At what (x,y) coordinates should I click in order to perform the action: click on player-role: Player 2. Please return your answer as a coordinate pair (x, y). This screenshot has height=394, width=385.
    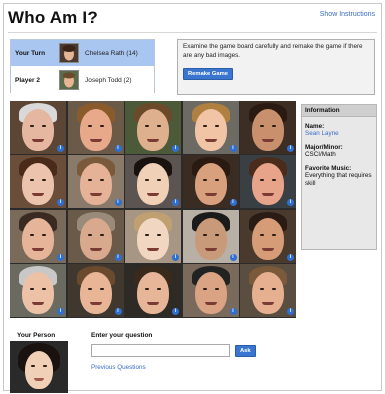
    Looking at the image, I should click on (27, 80).